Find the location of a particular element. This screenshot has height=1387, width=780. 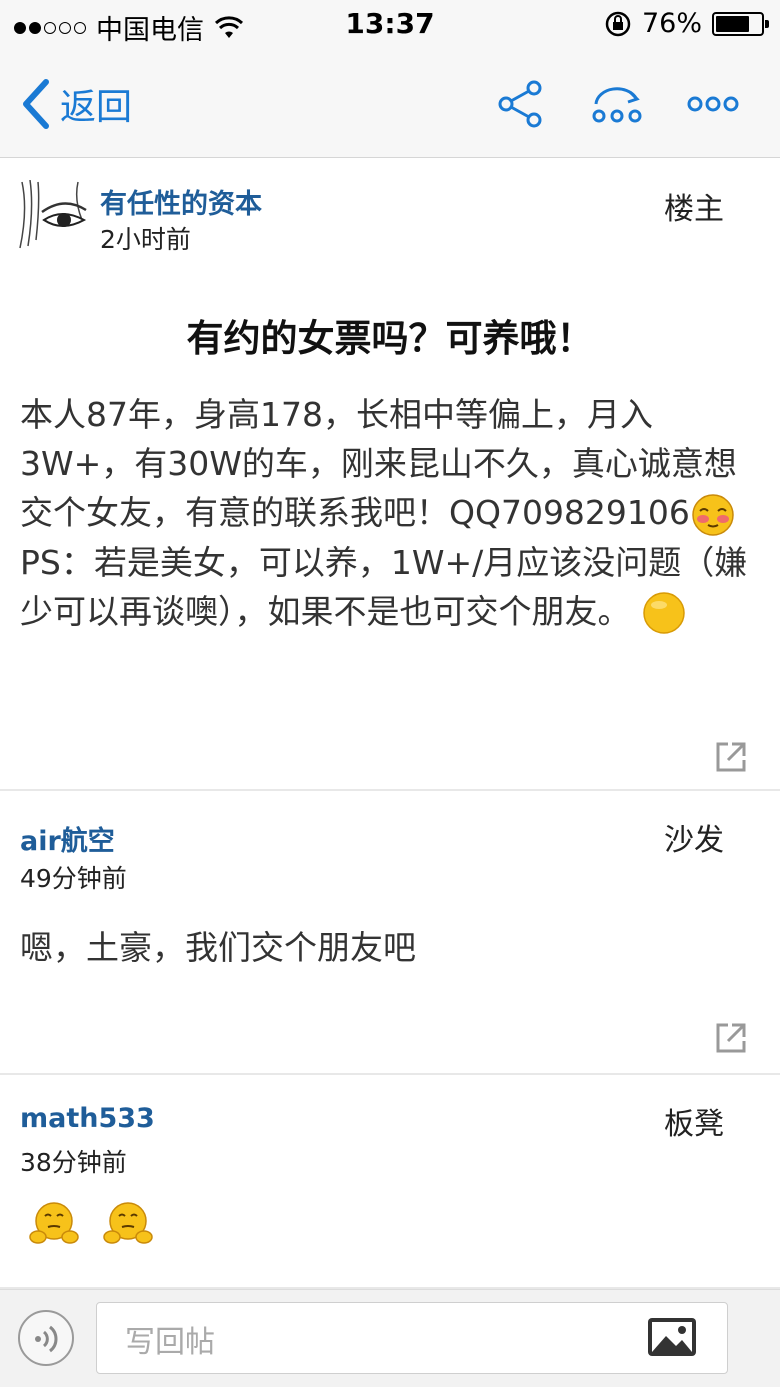

blushing-face-emoji is located at coordinates (713, 514).